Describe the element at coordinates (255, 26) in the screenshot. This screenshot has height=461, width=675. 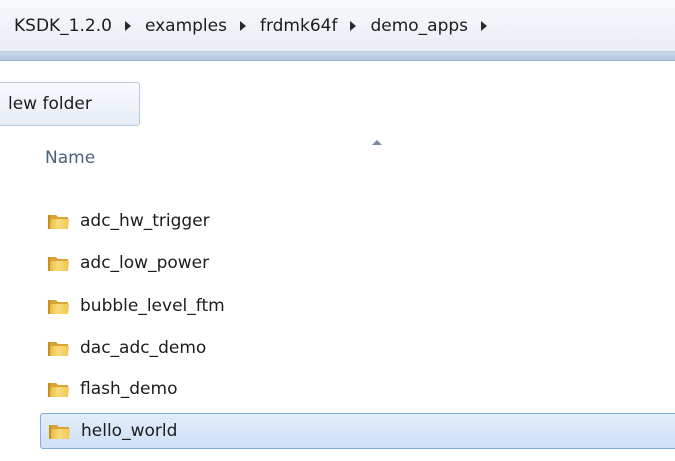
I see `breadcrumb: KSDK_1.2.0 examples frdmk64f demo_apps` at that location.